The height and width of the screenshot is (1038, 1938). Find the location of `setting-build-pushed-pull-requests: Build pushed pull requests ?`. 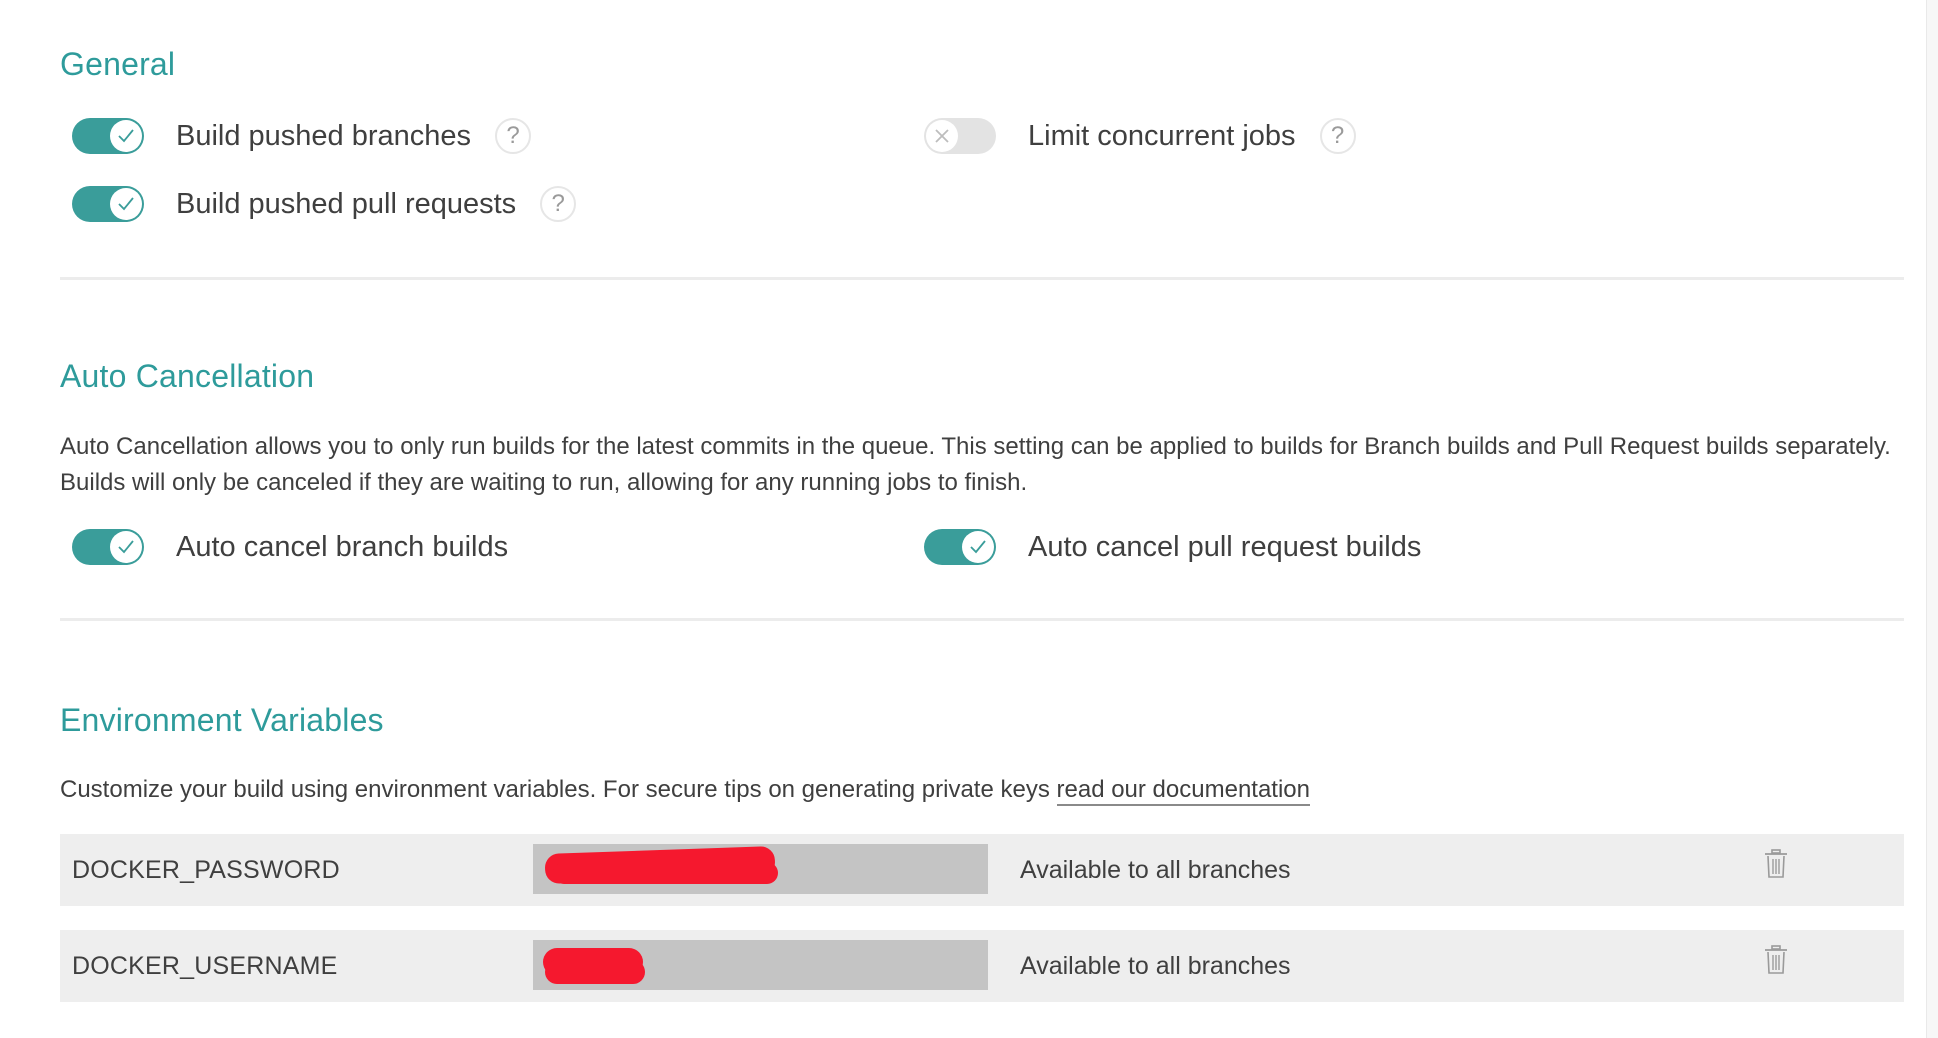

setting-build-pushed-pull-requests: Build pushed pull requests ? is located at coordinates (318, 204).